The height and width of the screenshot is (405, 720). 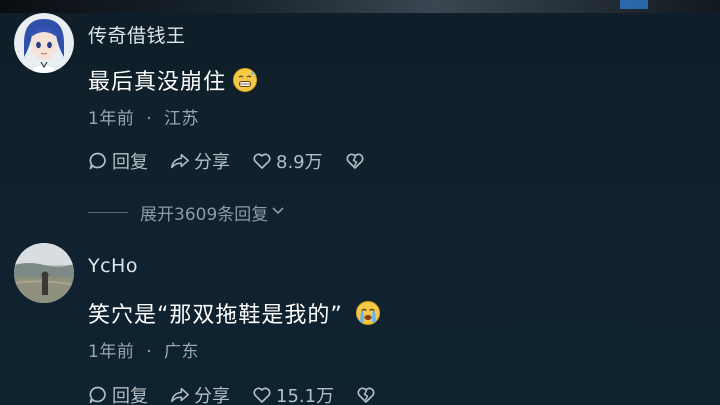 What do you see at coordinates (182, 352) in the screenshot?
I see `comment-location: 广东` at bounding box center [182, 352].